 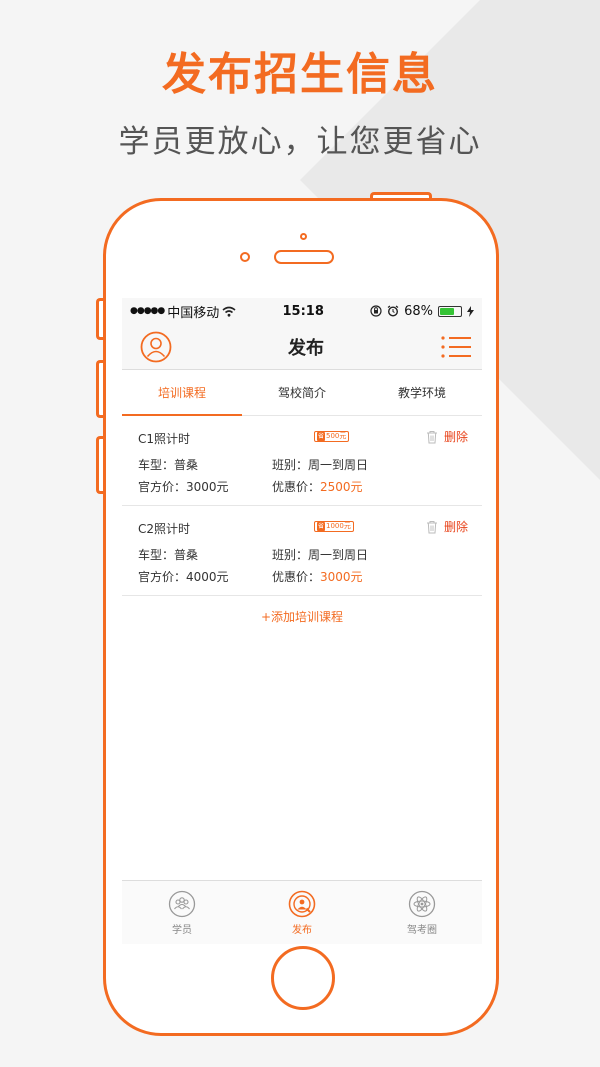 What do you see at coordinates (446, 311) in the screenshot?
I see `battery-level-fill` at bounding box center [446, 311].